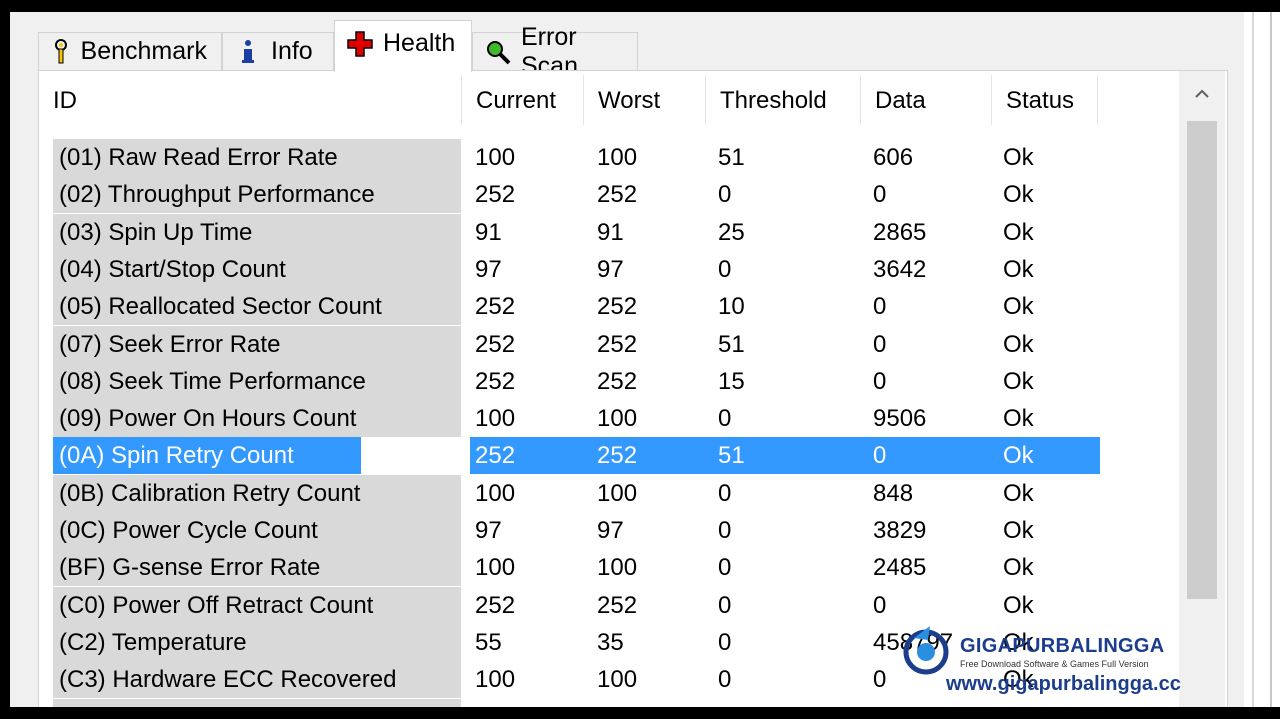 The image size is (1280, 719). What do you see at coordinates (576, 307) in the screenshot?
I see `table-row: (05) Reallocated Sector Count 252 252 10 0 Ok` at bounding box center [576, 307].